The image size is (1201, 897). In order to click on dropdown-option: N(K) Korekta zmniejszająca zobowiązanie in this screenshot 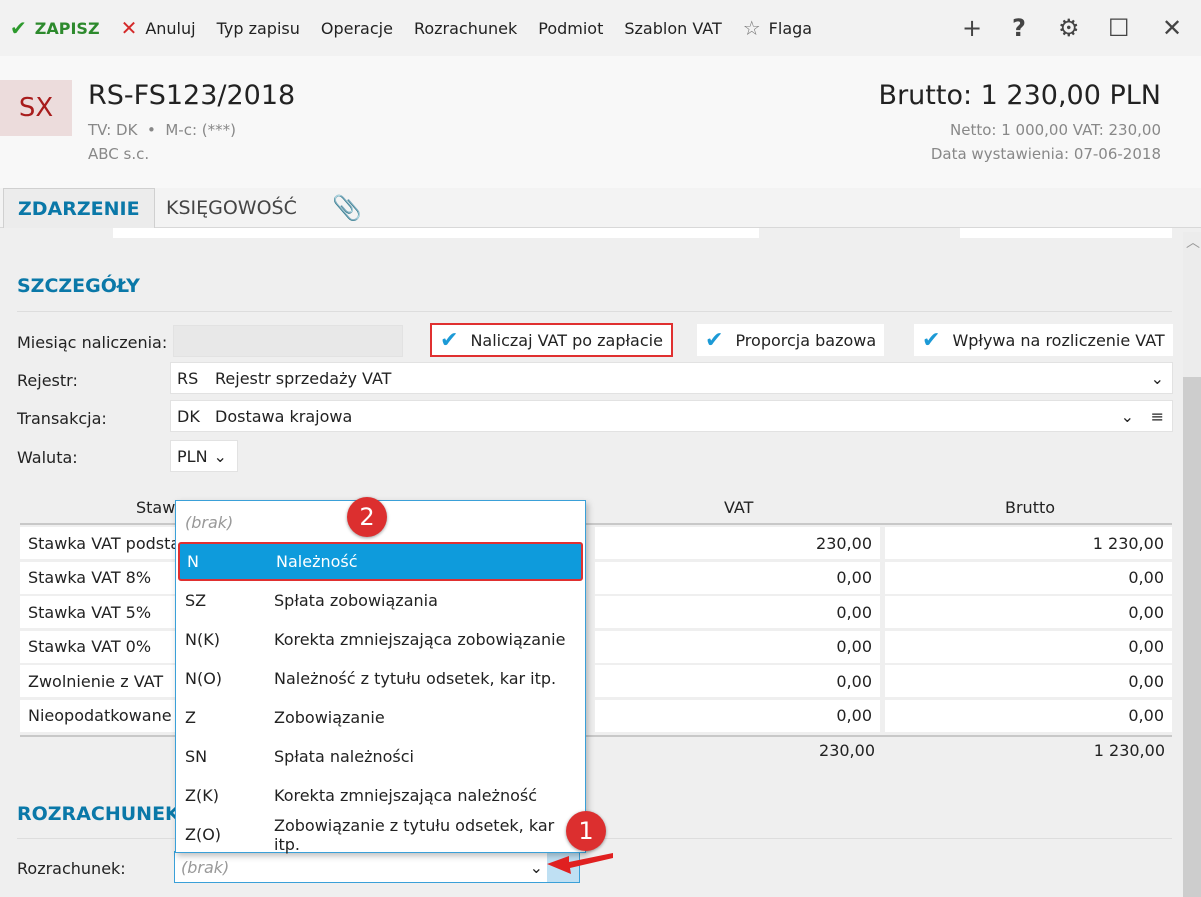, I will do `click(380, 639)`.